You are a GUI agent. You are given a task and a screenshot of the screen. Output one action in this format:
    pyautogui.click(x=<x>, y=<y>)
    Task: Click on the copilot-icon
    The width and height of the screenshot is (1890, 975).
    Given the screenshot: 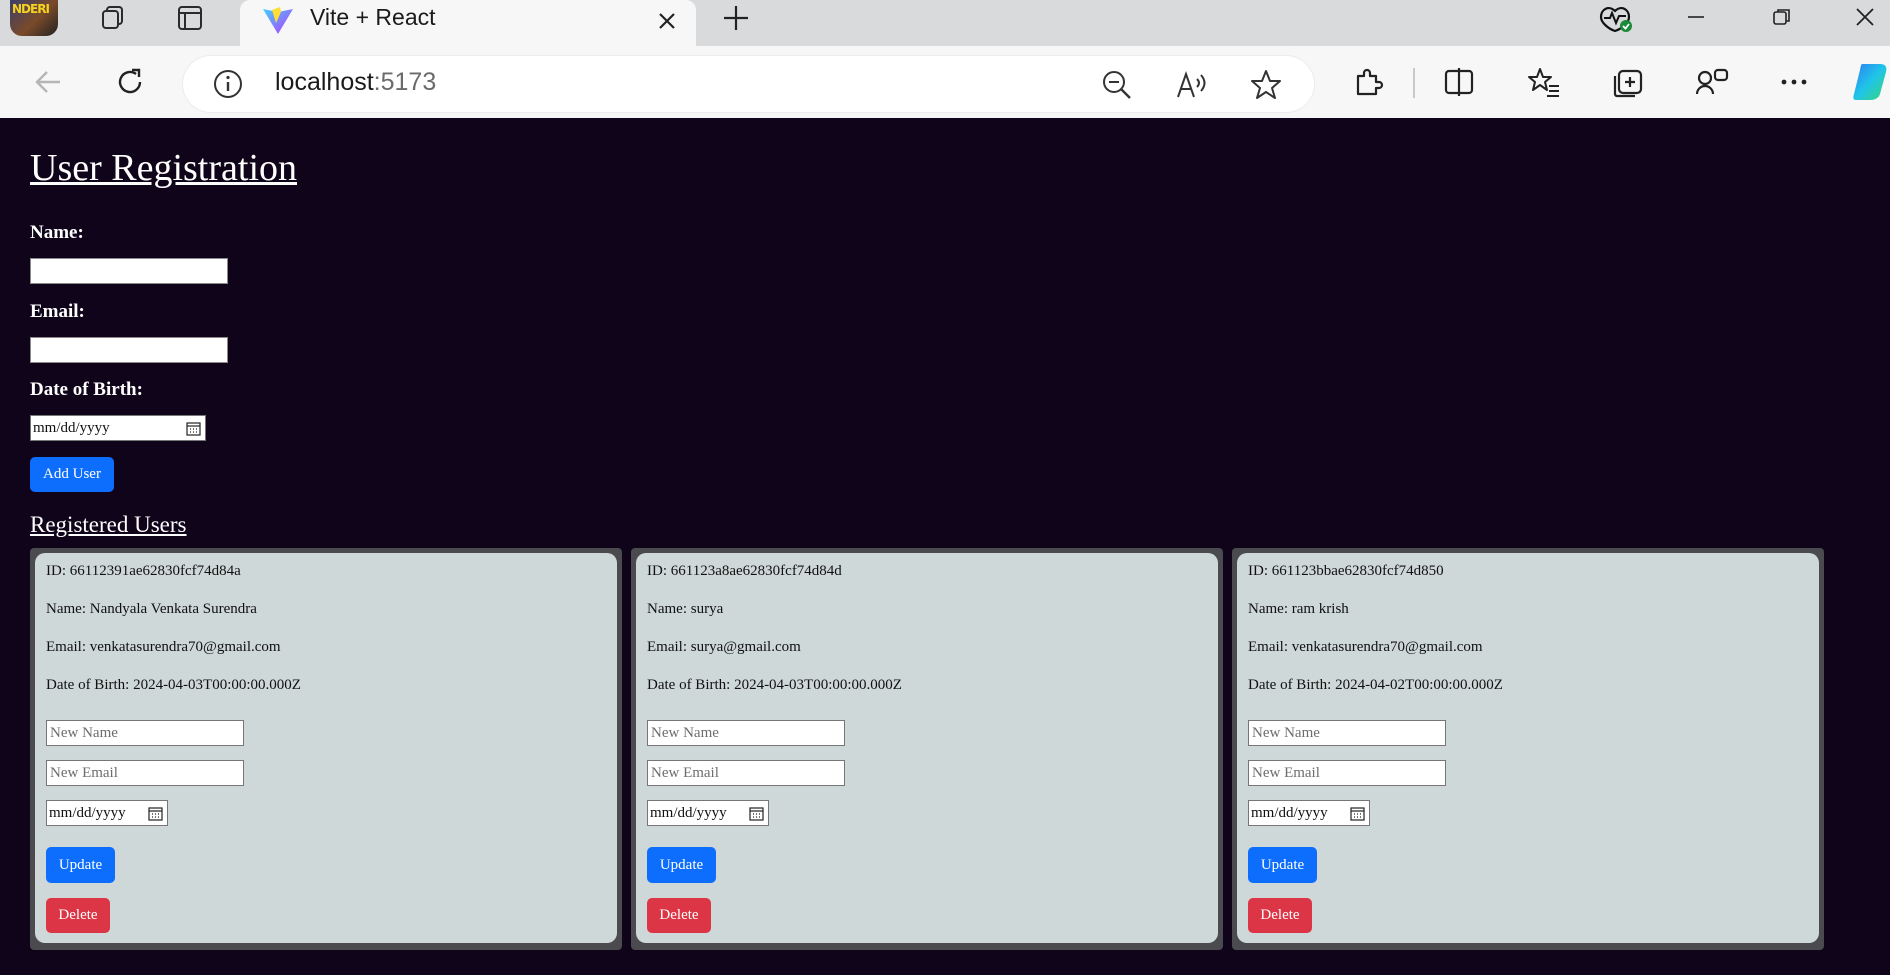 What is the action you would take?
    pyautogui.click(x=1870, y=82)
    